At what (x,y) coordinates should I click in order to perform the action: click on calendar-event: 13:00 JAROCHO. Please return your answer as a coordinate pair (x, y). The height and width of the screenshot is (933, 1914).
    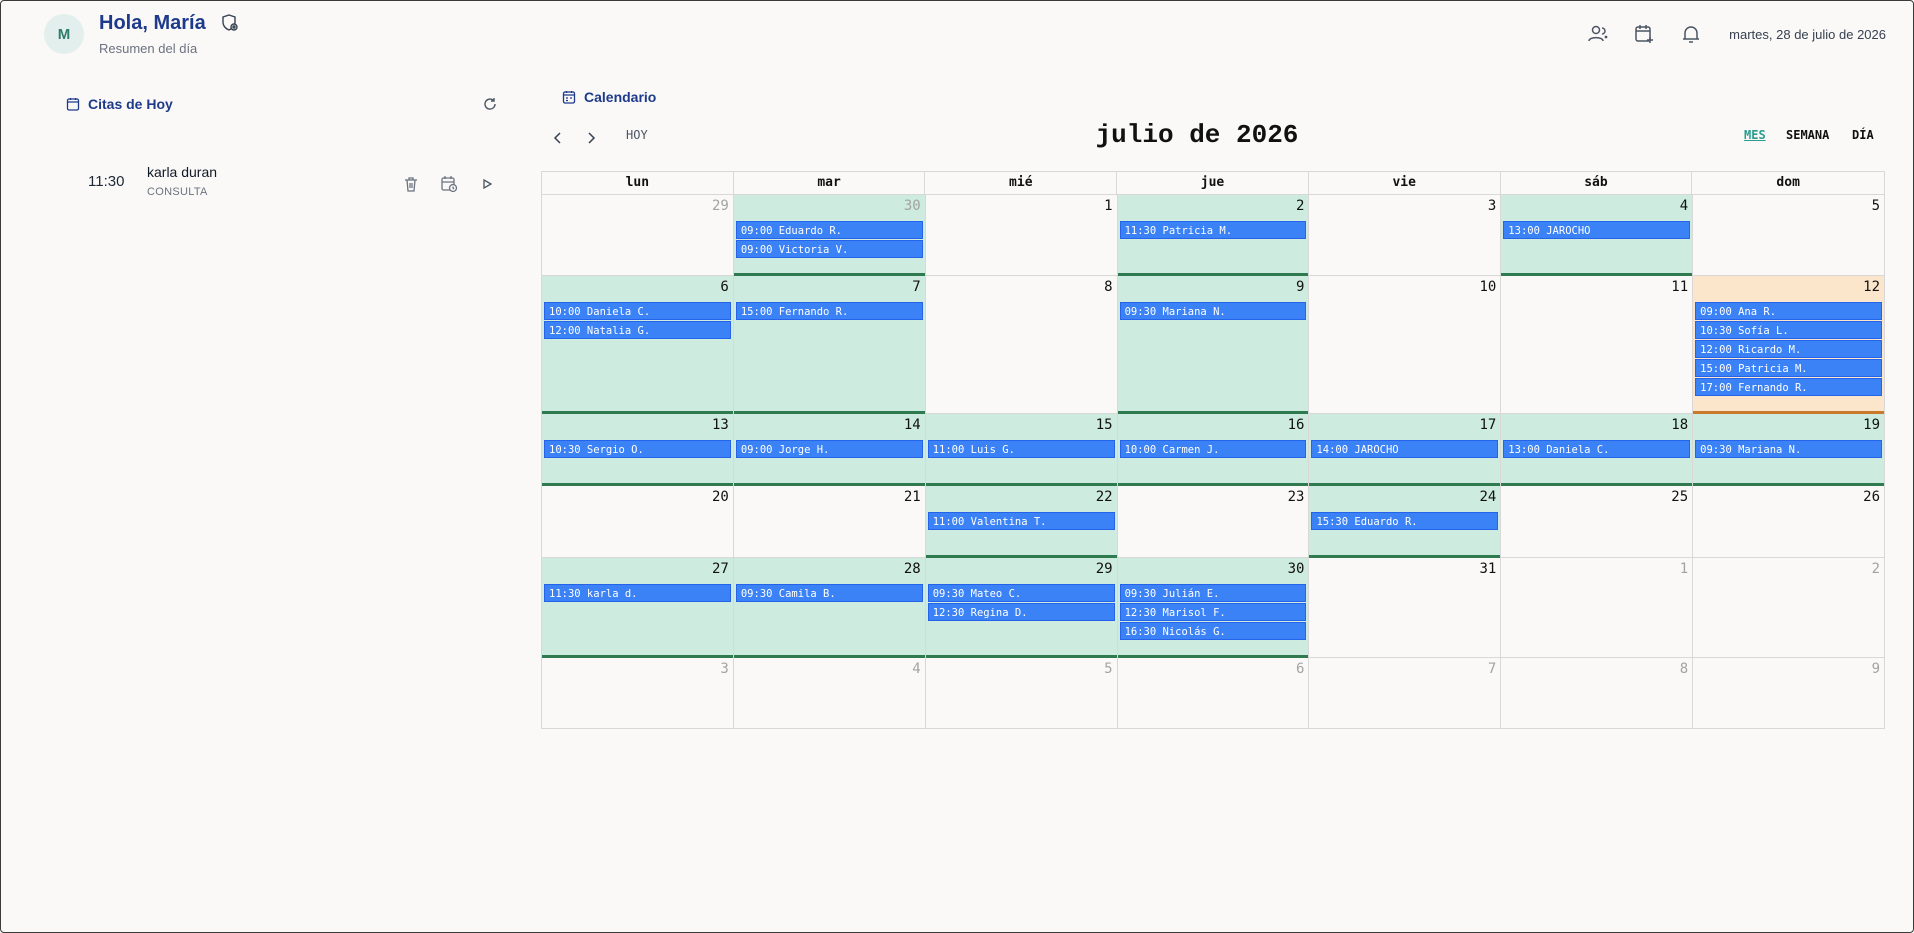
    Looking at the image, I should click on (1597, 230).